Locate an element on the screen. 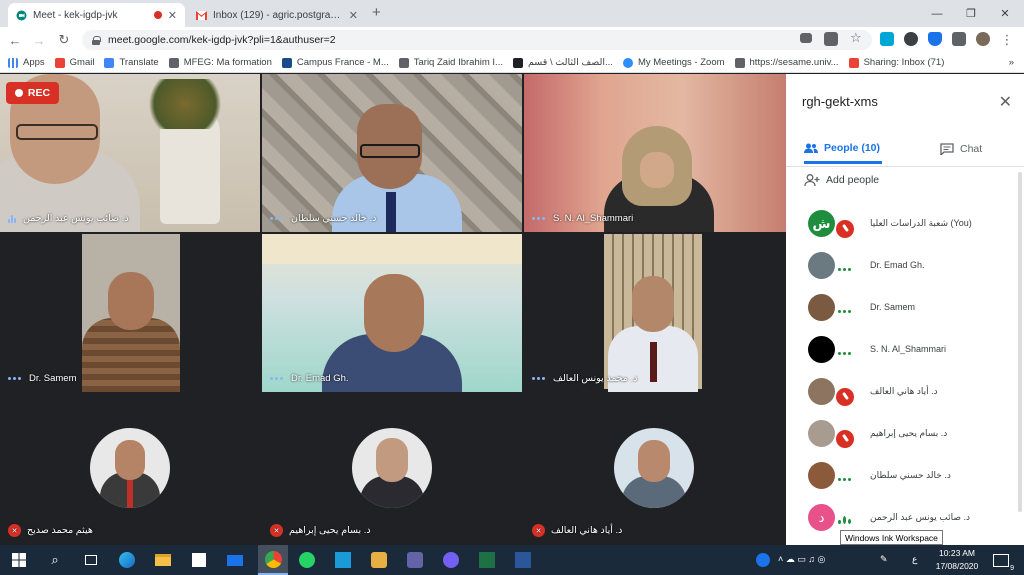 The width and height of the screenshot is (1024, 575). participant-row: د. أياد هاني العالف is located at coordinates (905, 393).